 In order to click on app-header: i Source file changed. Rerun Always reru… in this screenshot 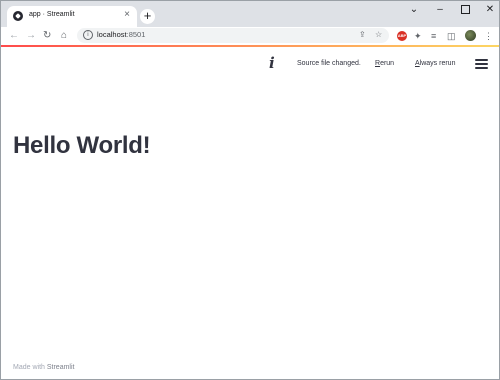, I will do `click(250, 66)`.